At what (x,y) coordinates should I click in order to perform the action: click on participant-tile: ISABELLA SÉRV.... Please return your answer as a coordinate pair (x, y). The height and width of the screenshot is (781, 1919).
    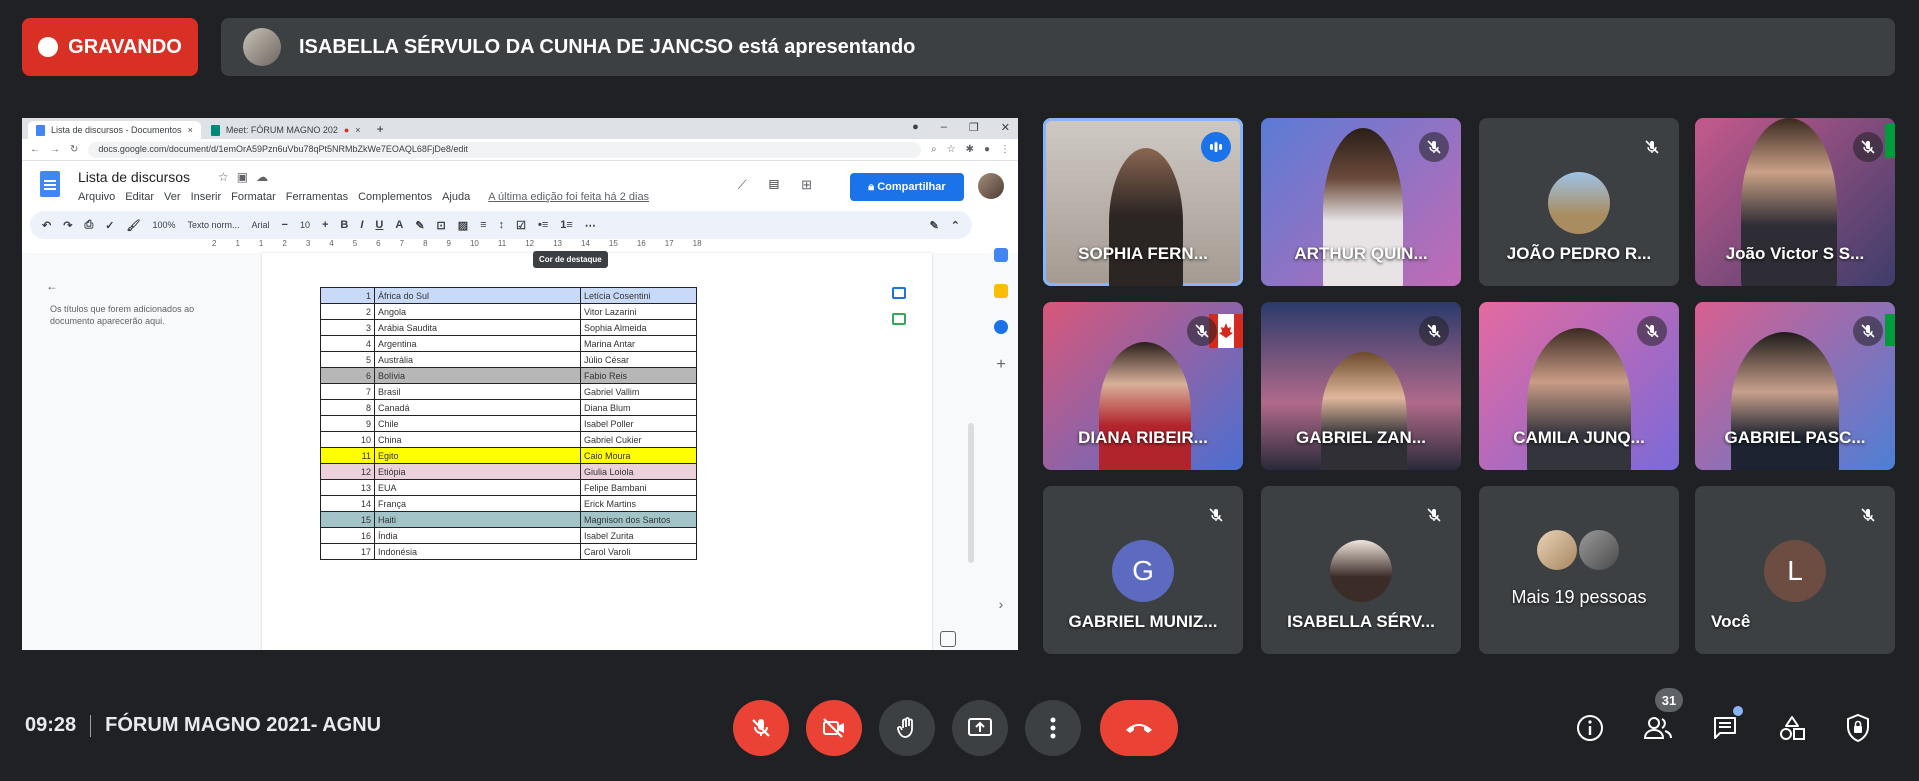
    Looking at the image, I should click on (1361, 570).